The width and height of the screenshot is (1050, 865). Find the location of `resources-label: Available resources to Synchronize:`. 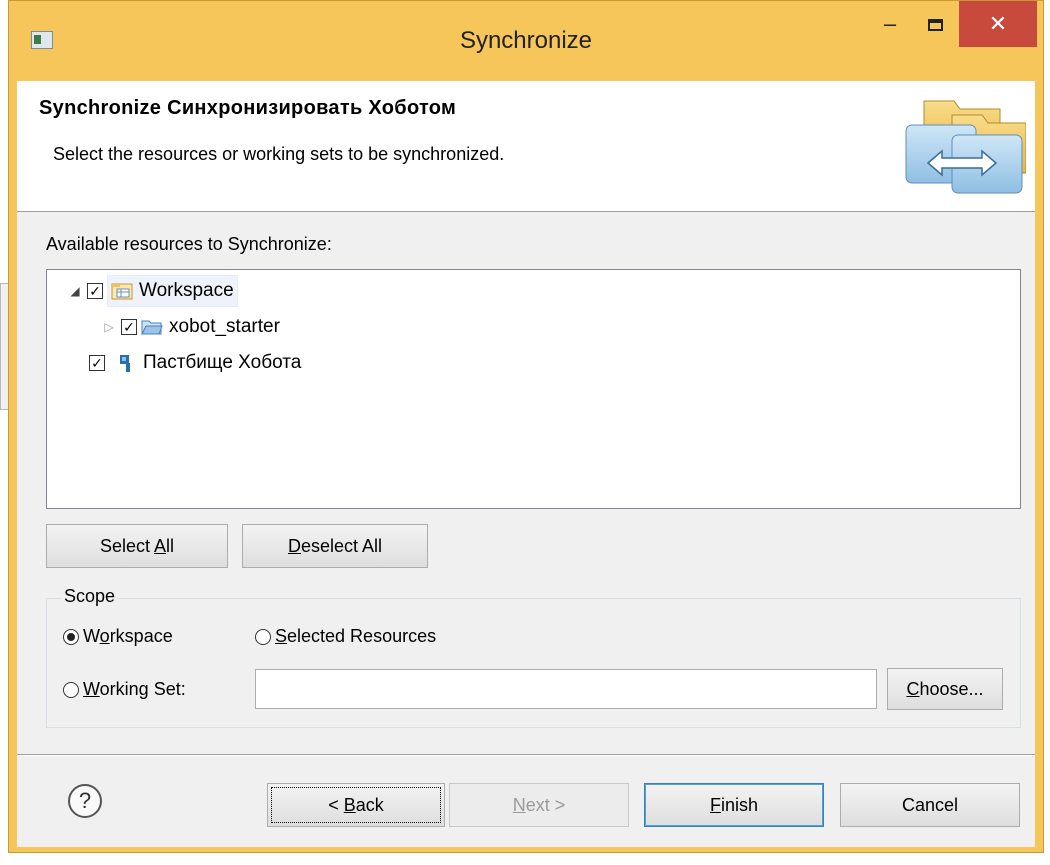

resources-label: Available resources to Synchronize: is located at coordinates (189, 244).